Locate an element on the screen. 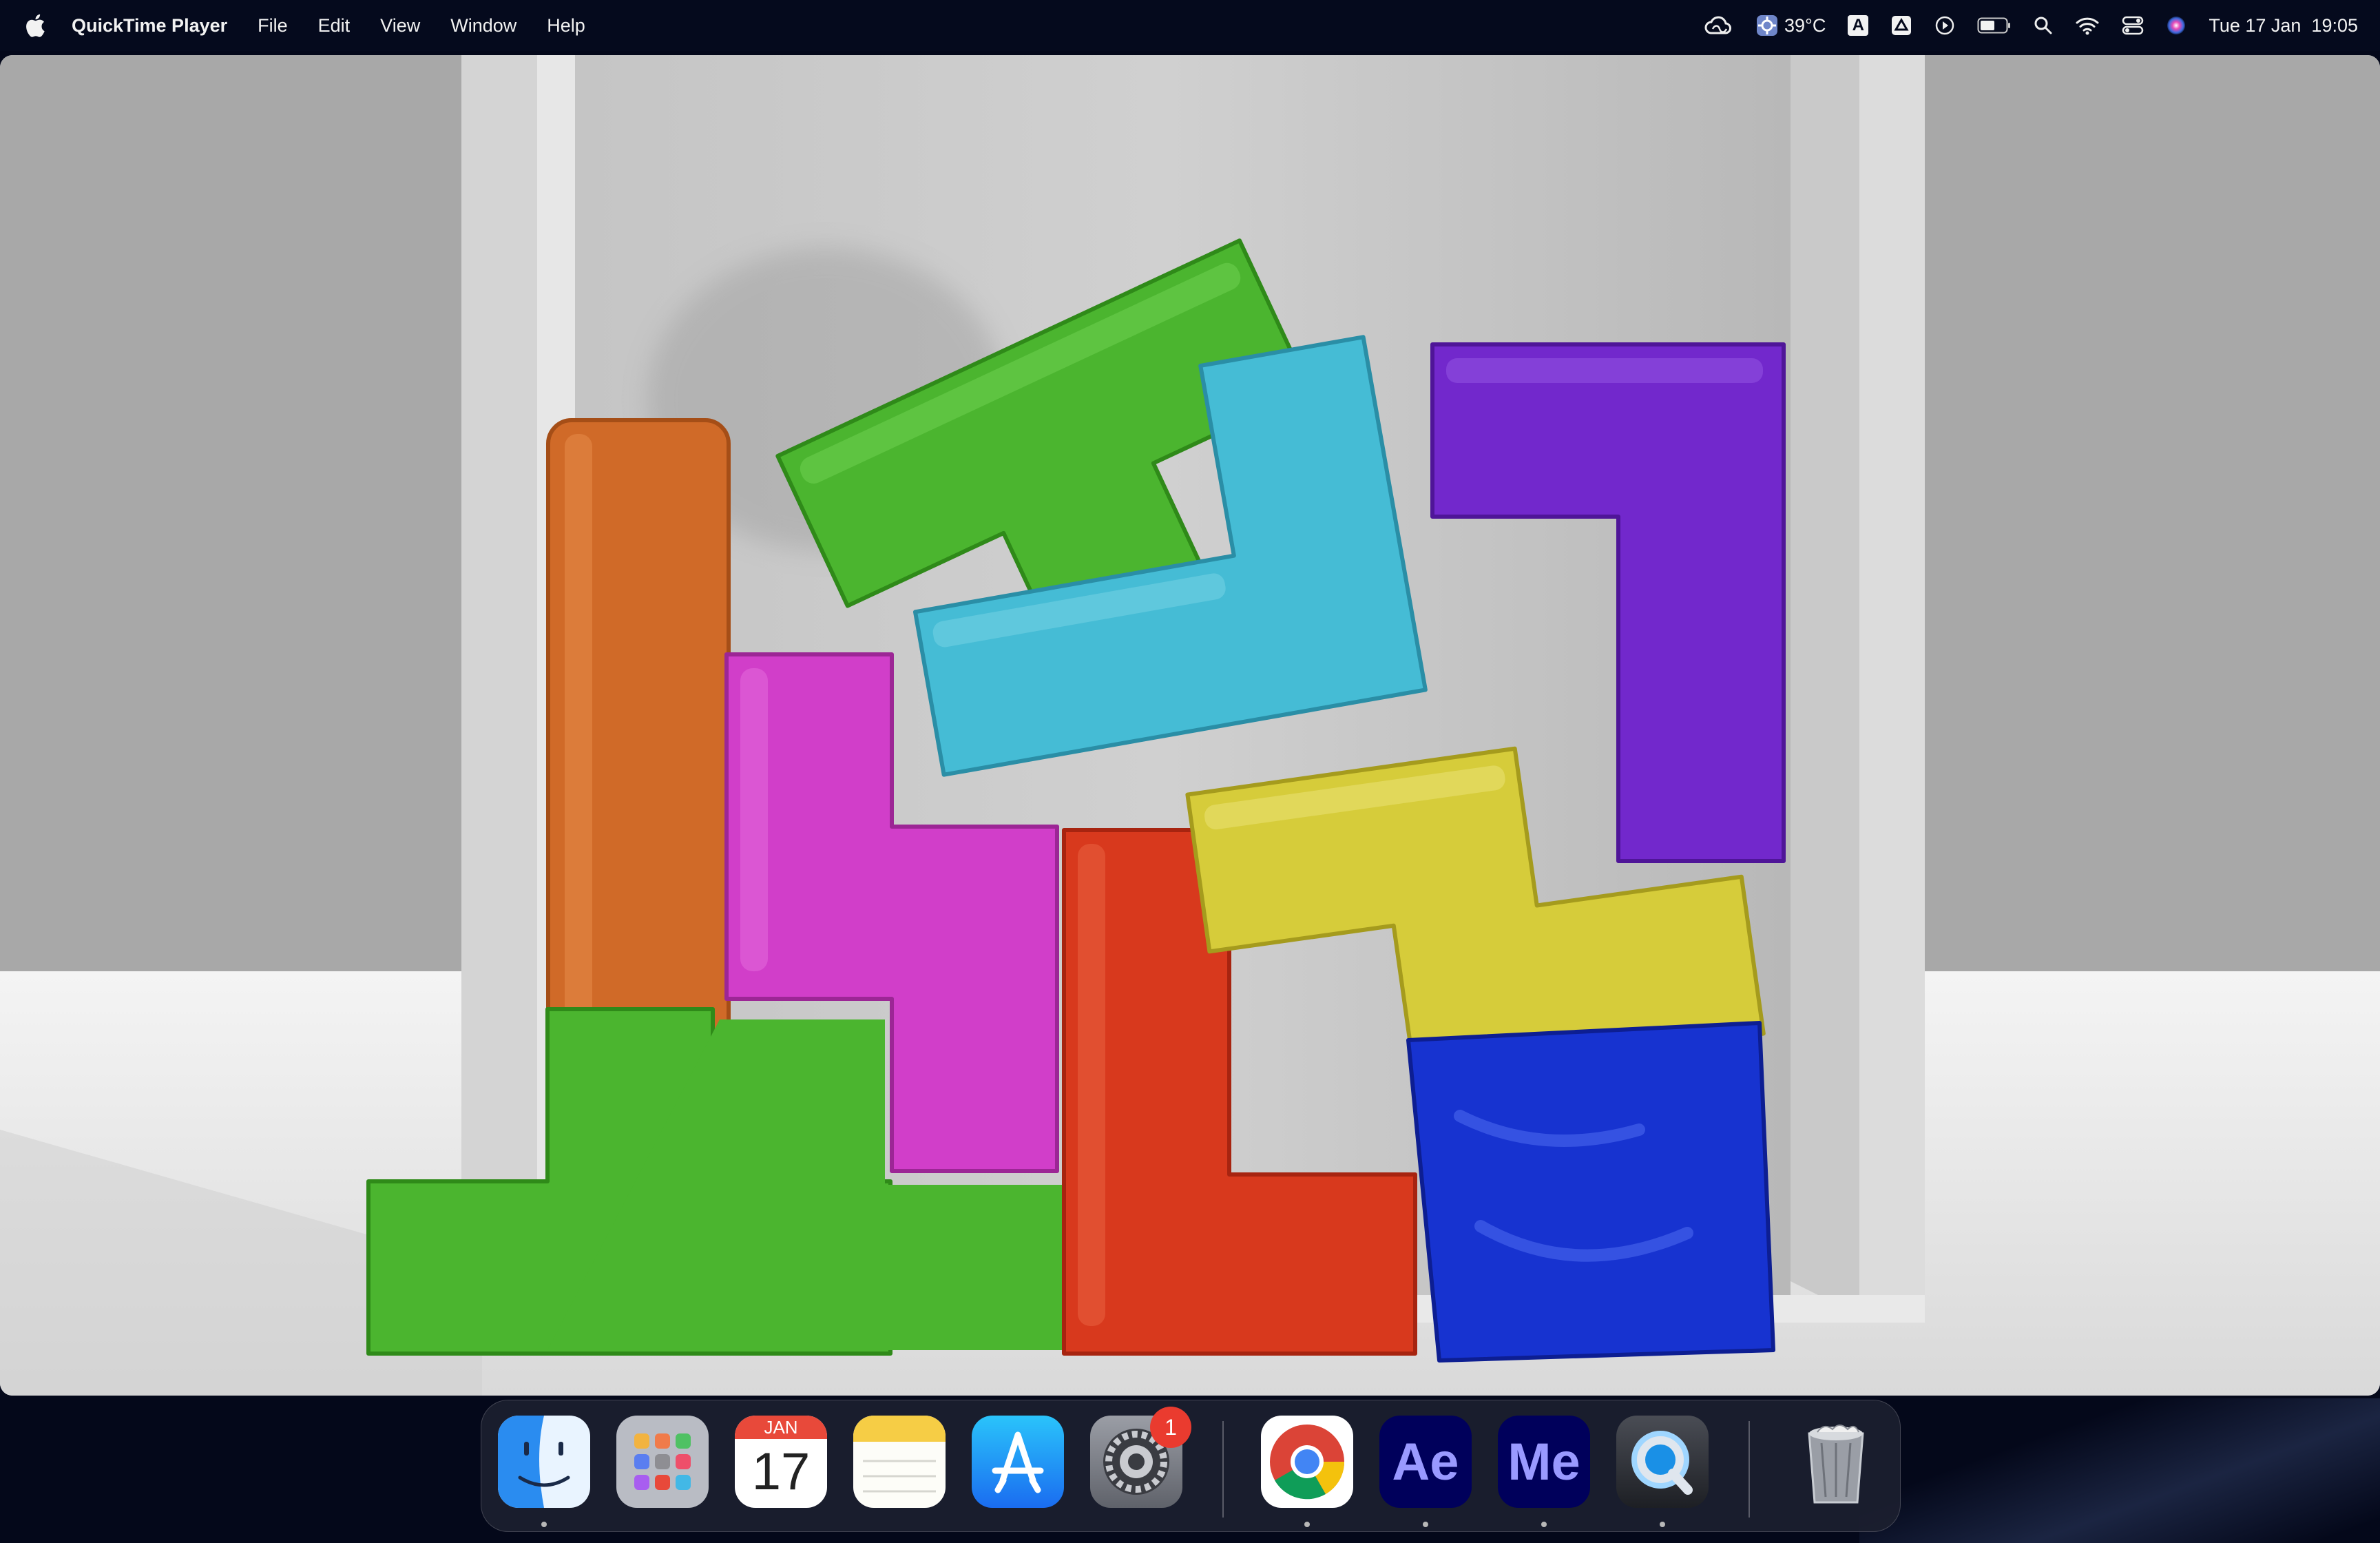 Image resolution: width=2380 pixels, height=1543 pixels. media-encoder-label: Me is located at coordinates (1543, 1461).